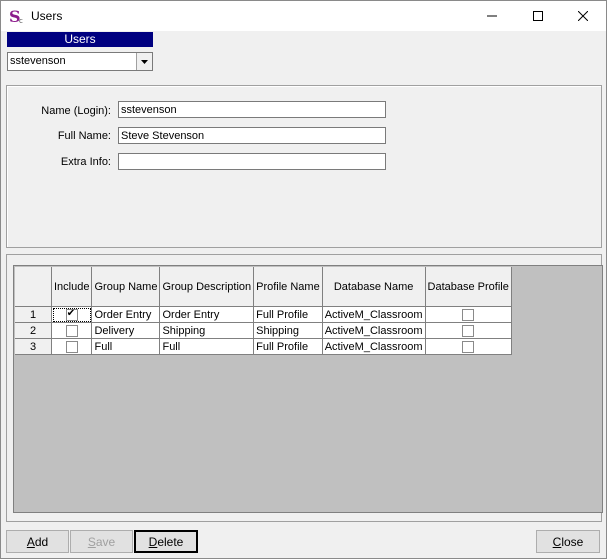  Describe the element at coordinates (16, 16) in the screenshot. I see `app-icon: S c` at that location.